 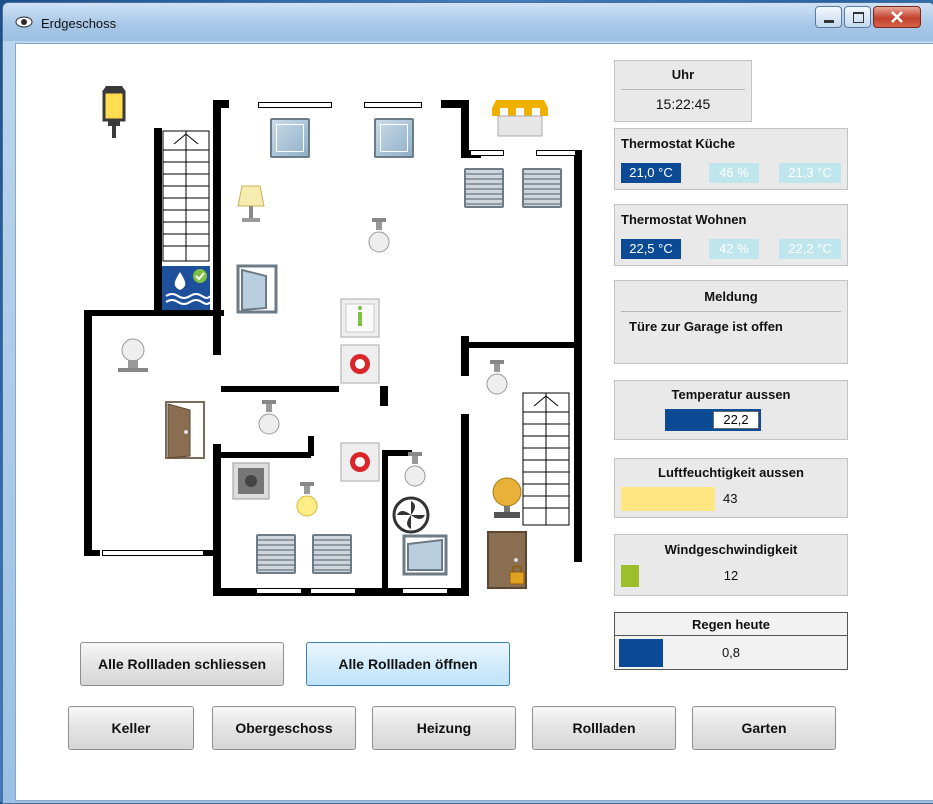 What do you see at coordinates (604, 728) in the screenshot?
I see `nav-rollladen-button: Rollladen` at bounding box center [604, 728].